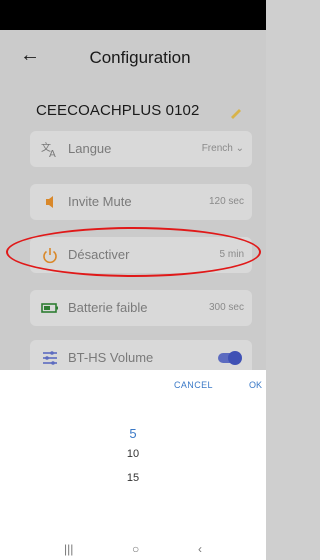  I want to click on app-header: ← Configuration, so click(133, 58).